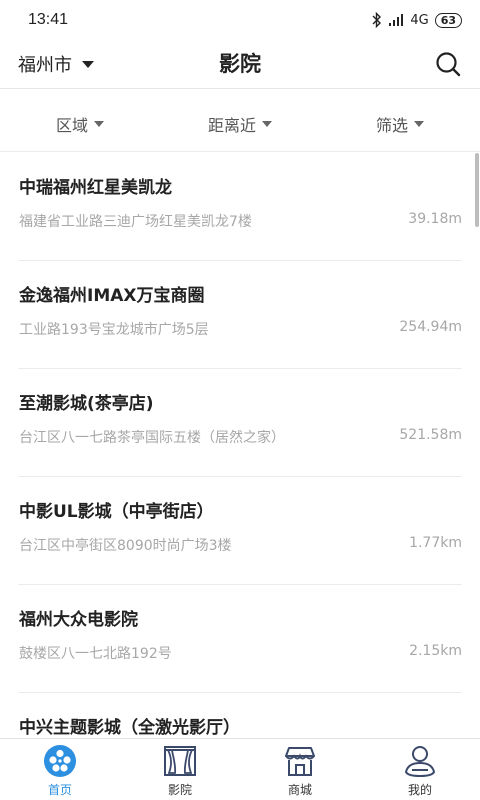 The height and width of the screenshot is (800, 480). I want to click on status-indicators: 4G 63, so click(417, 20).